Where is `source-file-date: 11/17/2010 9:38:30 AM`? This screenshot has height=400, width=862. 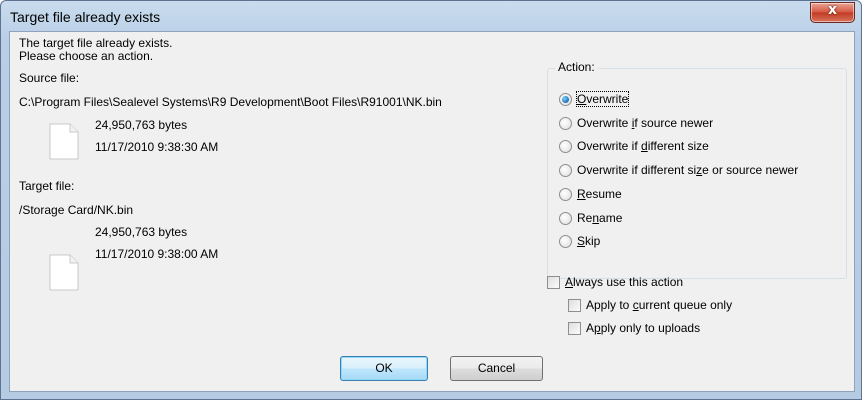
source-file-date: 11/17/2010 9:38:30 AM is located at coordinates (157, 147).